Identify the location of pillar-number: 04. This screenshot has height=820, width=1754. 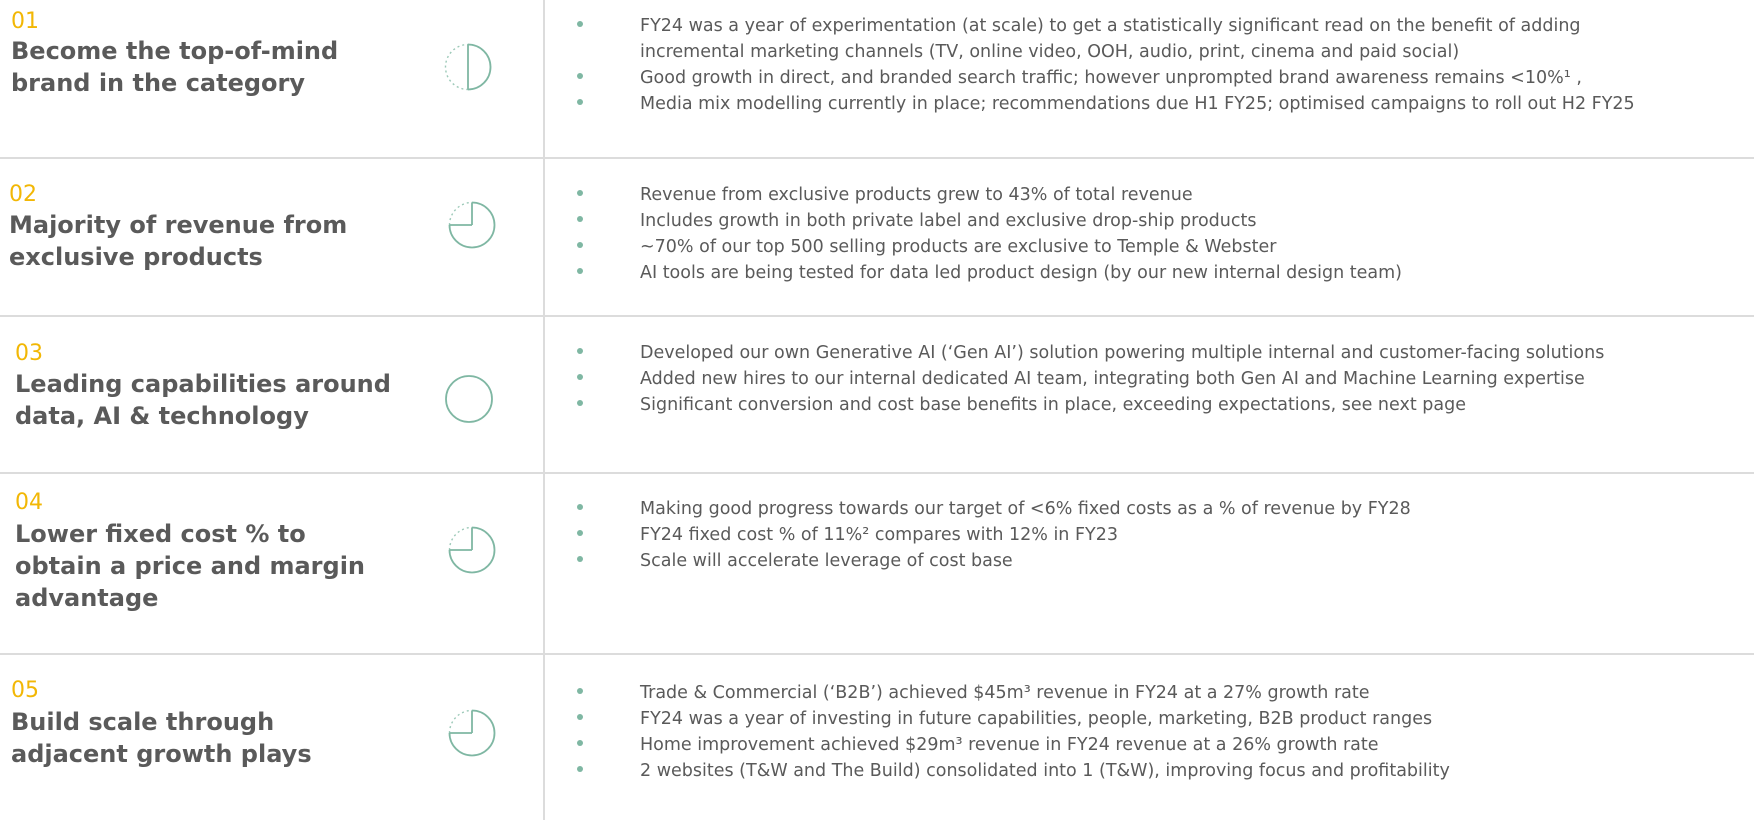
(29, 502).